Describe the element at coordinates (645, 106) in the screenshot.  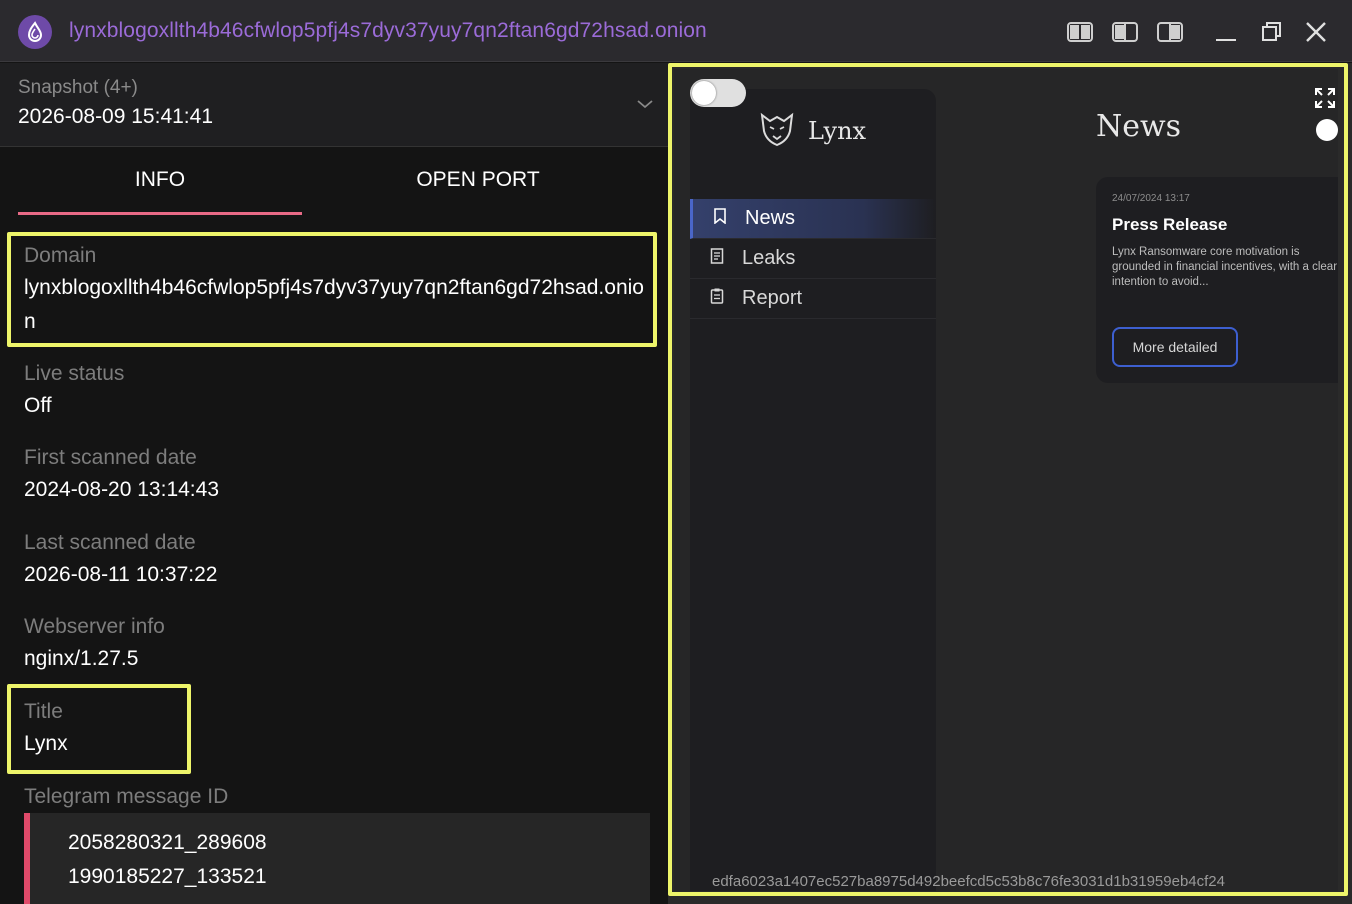
I see `chevron-down-icon` at that location.